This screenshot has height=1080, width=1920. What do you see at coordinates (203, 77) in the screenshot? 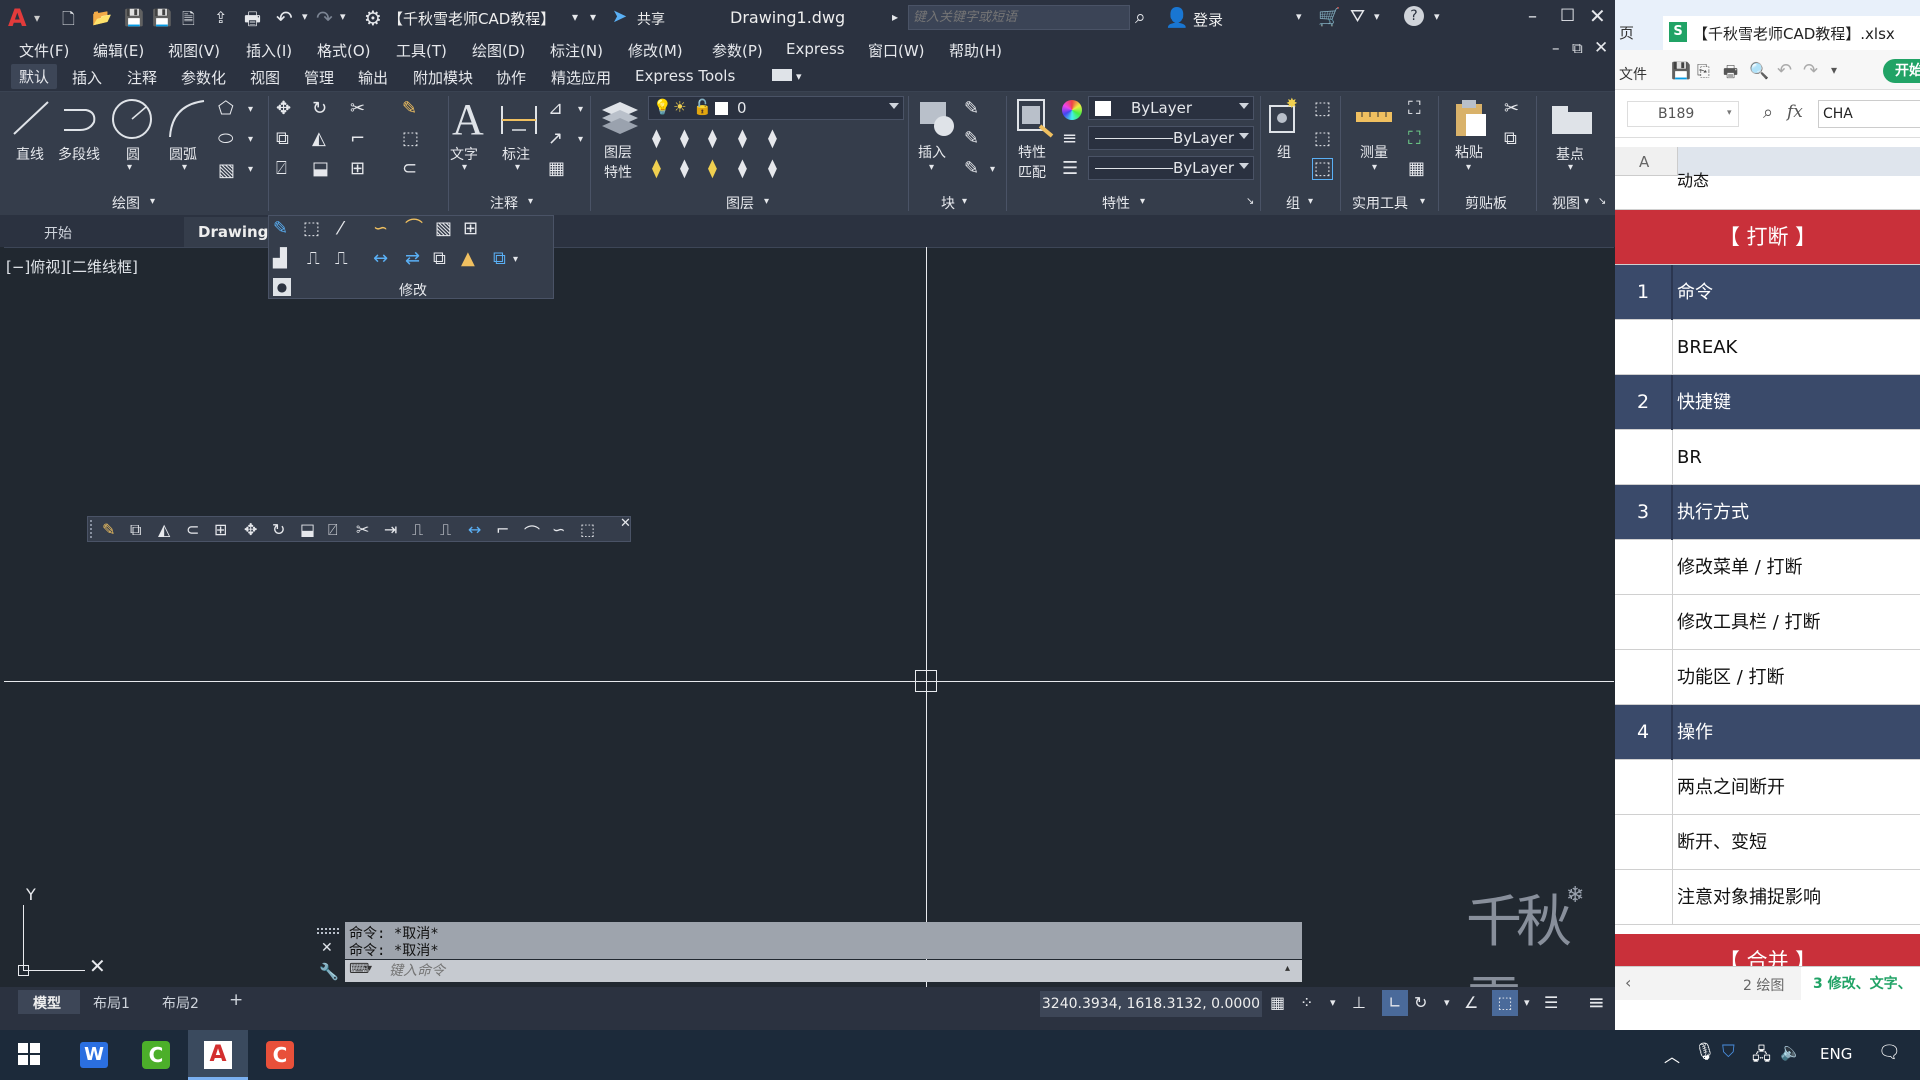
I see `tab-parametric: 参数化` at bounding box center [203, 77].